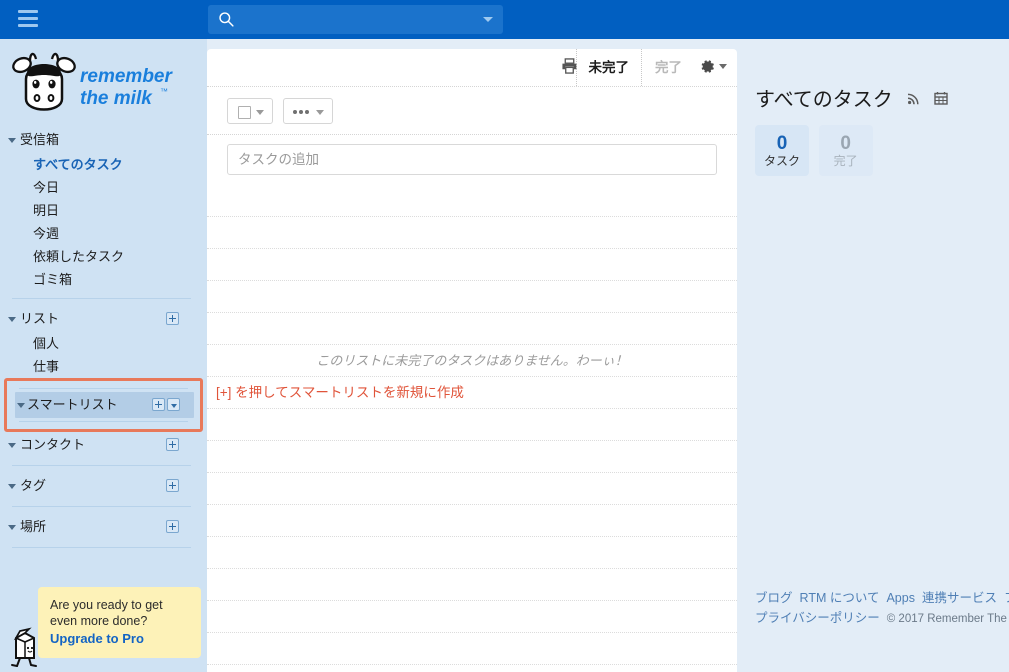 The height and width of the screenshot is (672, 1009). I want to click on footer-link-about-rtm: RTM について, so click(840, 598).